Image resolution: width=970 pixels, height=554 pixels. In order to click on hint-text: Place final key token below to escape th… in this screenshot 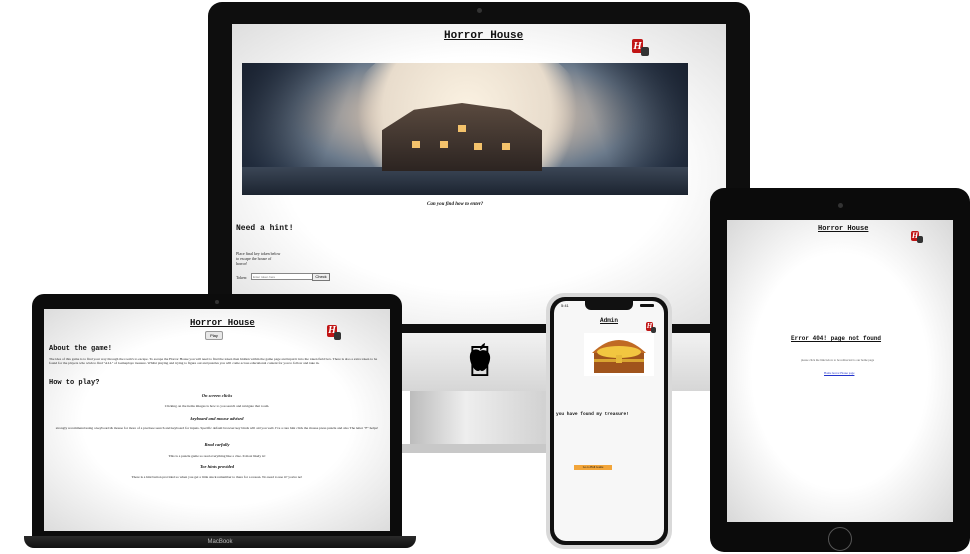, I will do `click(258, 258)`.